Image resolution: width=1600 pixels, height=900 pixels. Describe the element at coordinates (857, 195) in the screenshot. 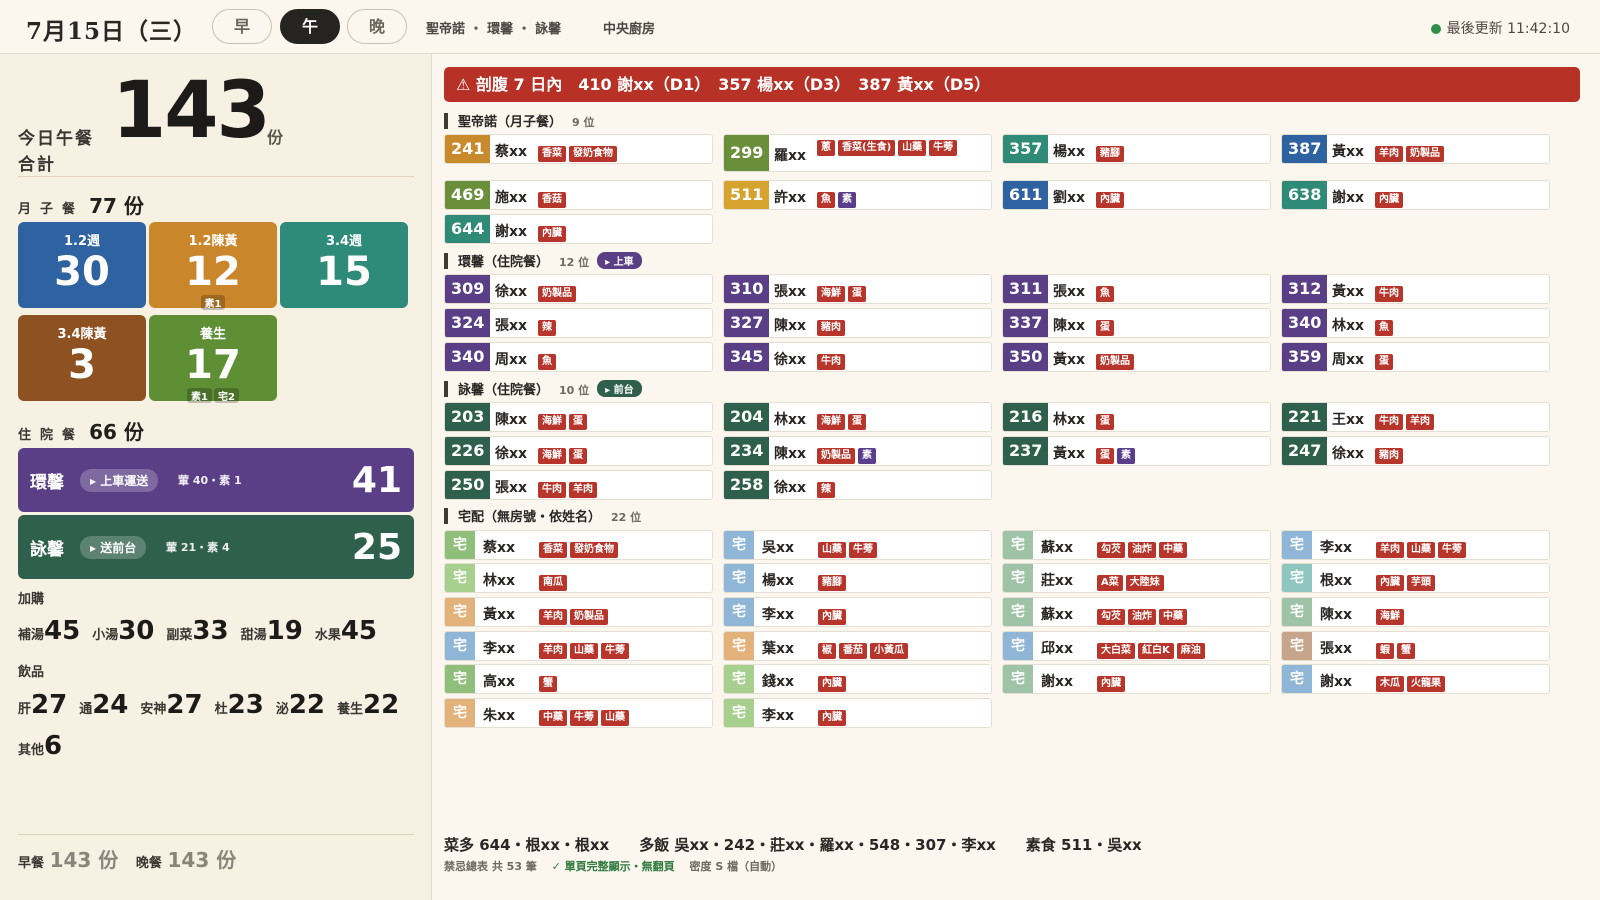

I see `patient-card: 511 許xx 魚素` at that location.